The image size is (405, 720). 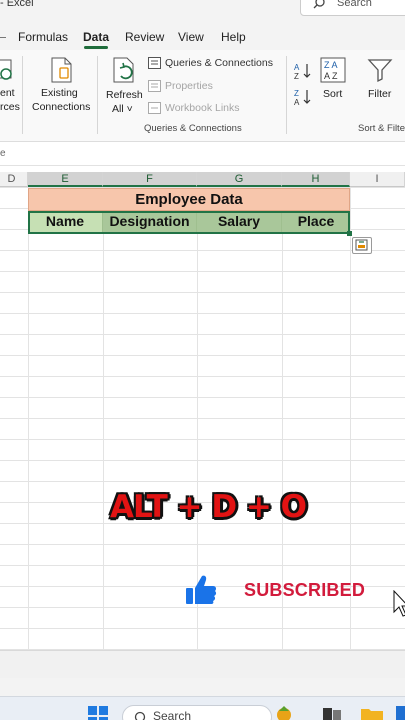 I want to click on active-tab-indicator, so click(x=96, y=47).